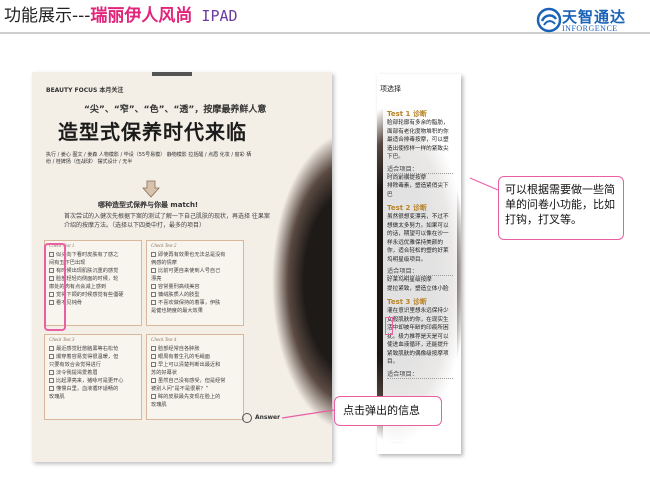  I want to click on check-item: 眸的皮肤最先变现在脸上的, so click(195, 397).